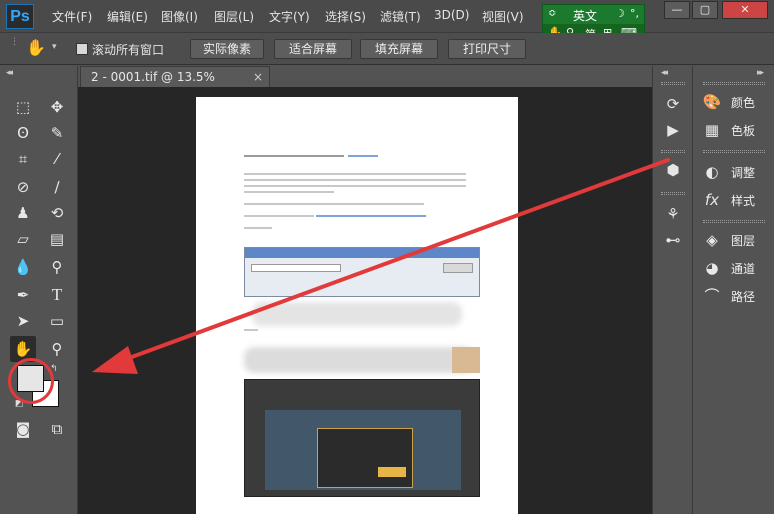 The width and height of the screenshot is (774, 514). What do you see at coordinates (57, 187) in the screenshot?
I see `brush-tool-icon: ∕` at bounding box center [57, 187].